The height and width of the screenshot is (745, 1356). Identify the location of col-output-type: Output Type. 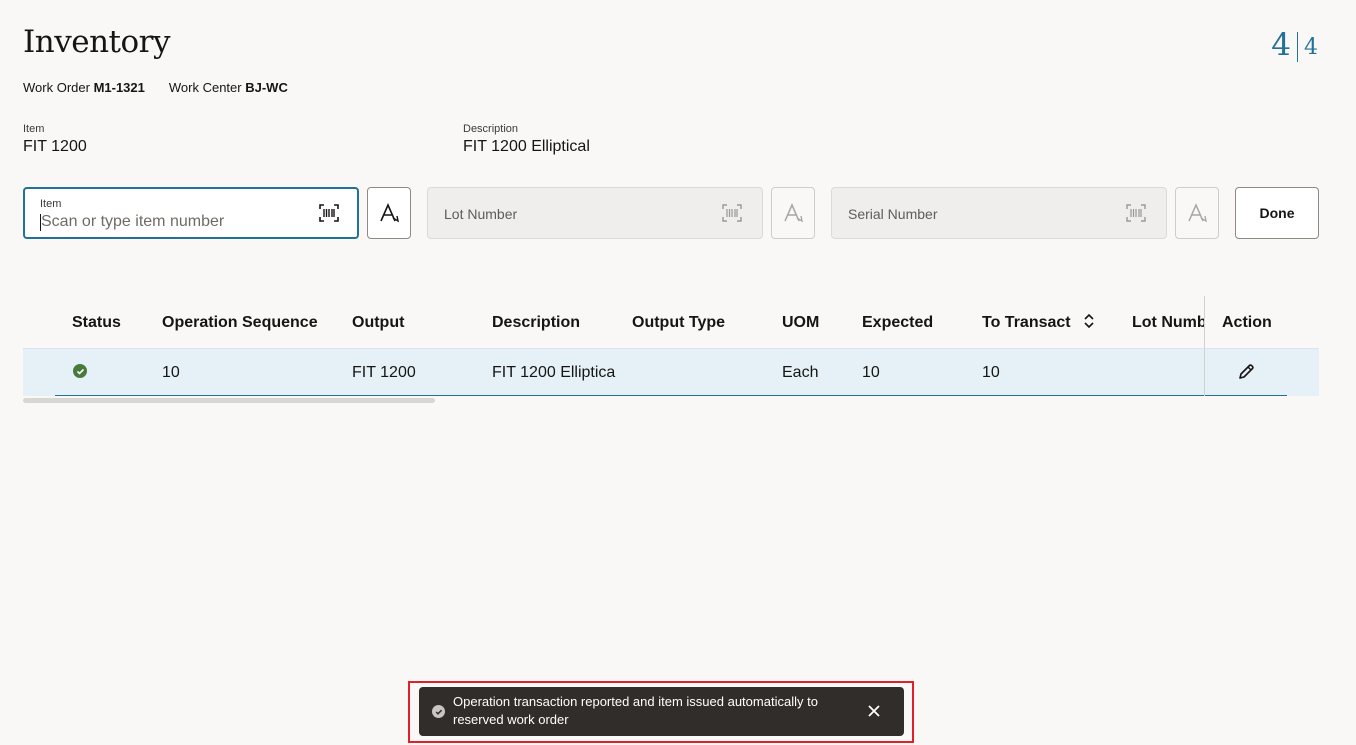
(678, 323).